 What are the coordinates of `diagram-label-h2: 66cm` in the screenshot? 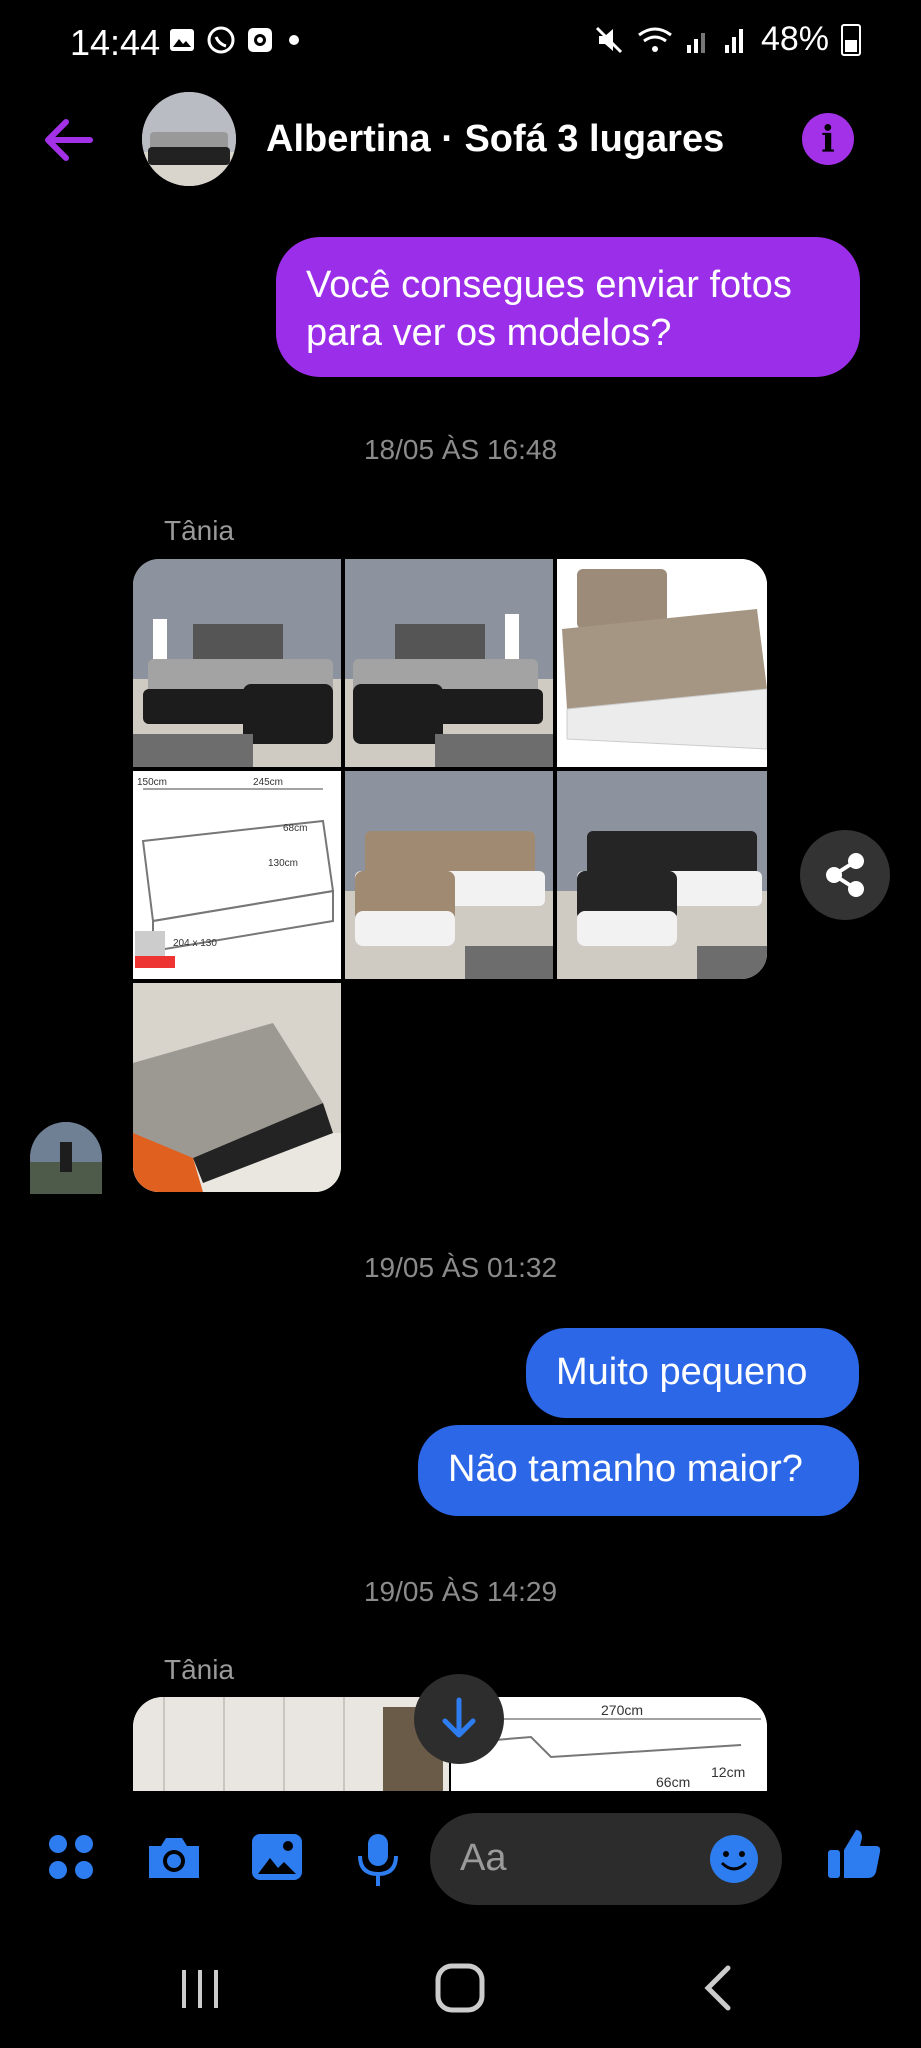 It's located at (673, 1782).